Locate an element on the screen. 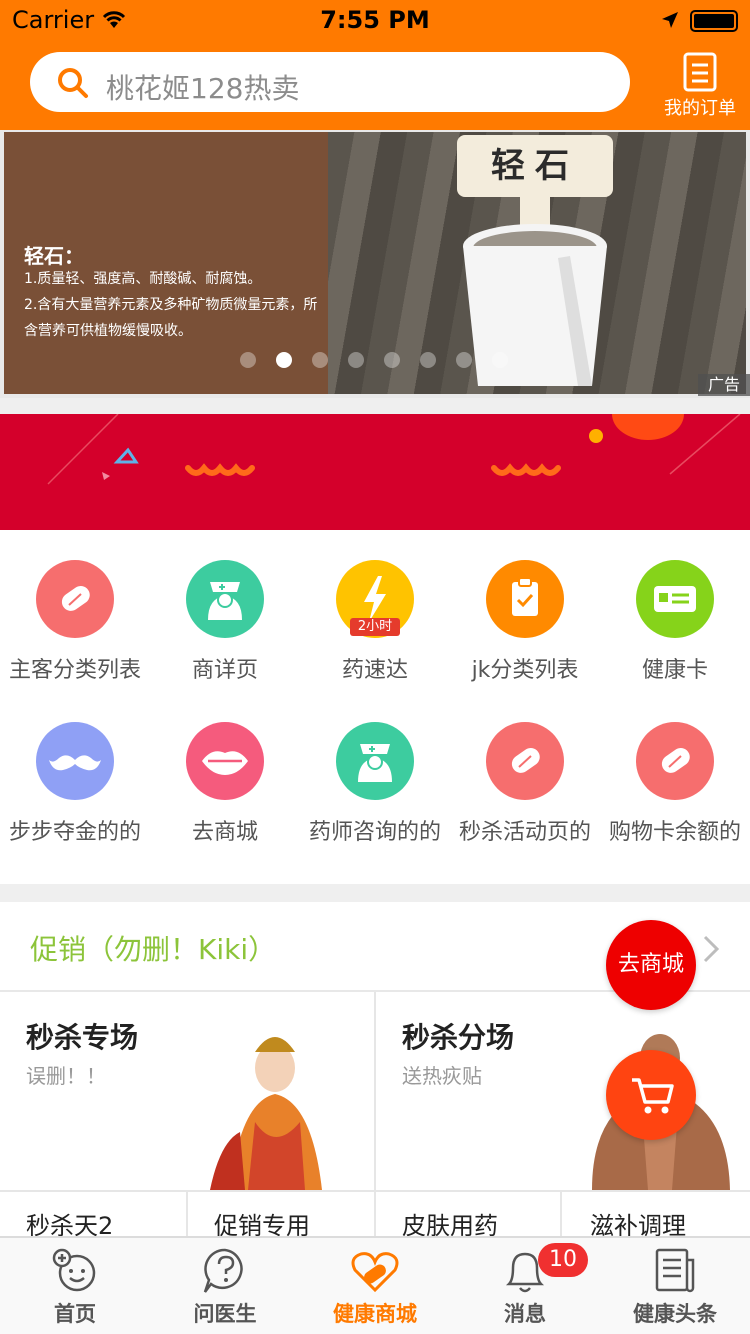 The width and height of the screenshot is (750, 1334). cart-button is located at coordinates (651, 1095).